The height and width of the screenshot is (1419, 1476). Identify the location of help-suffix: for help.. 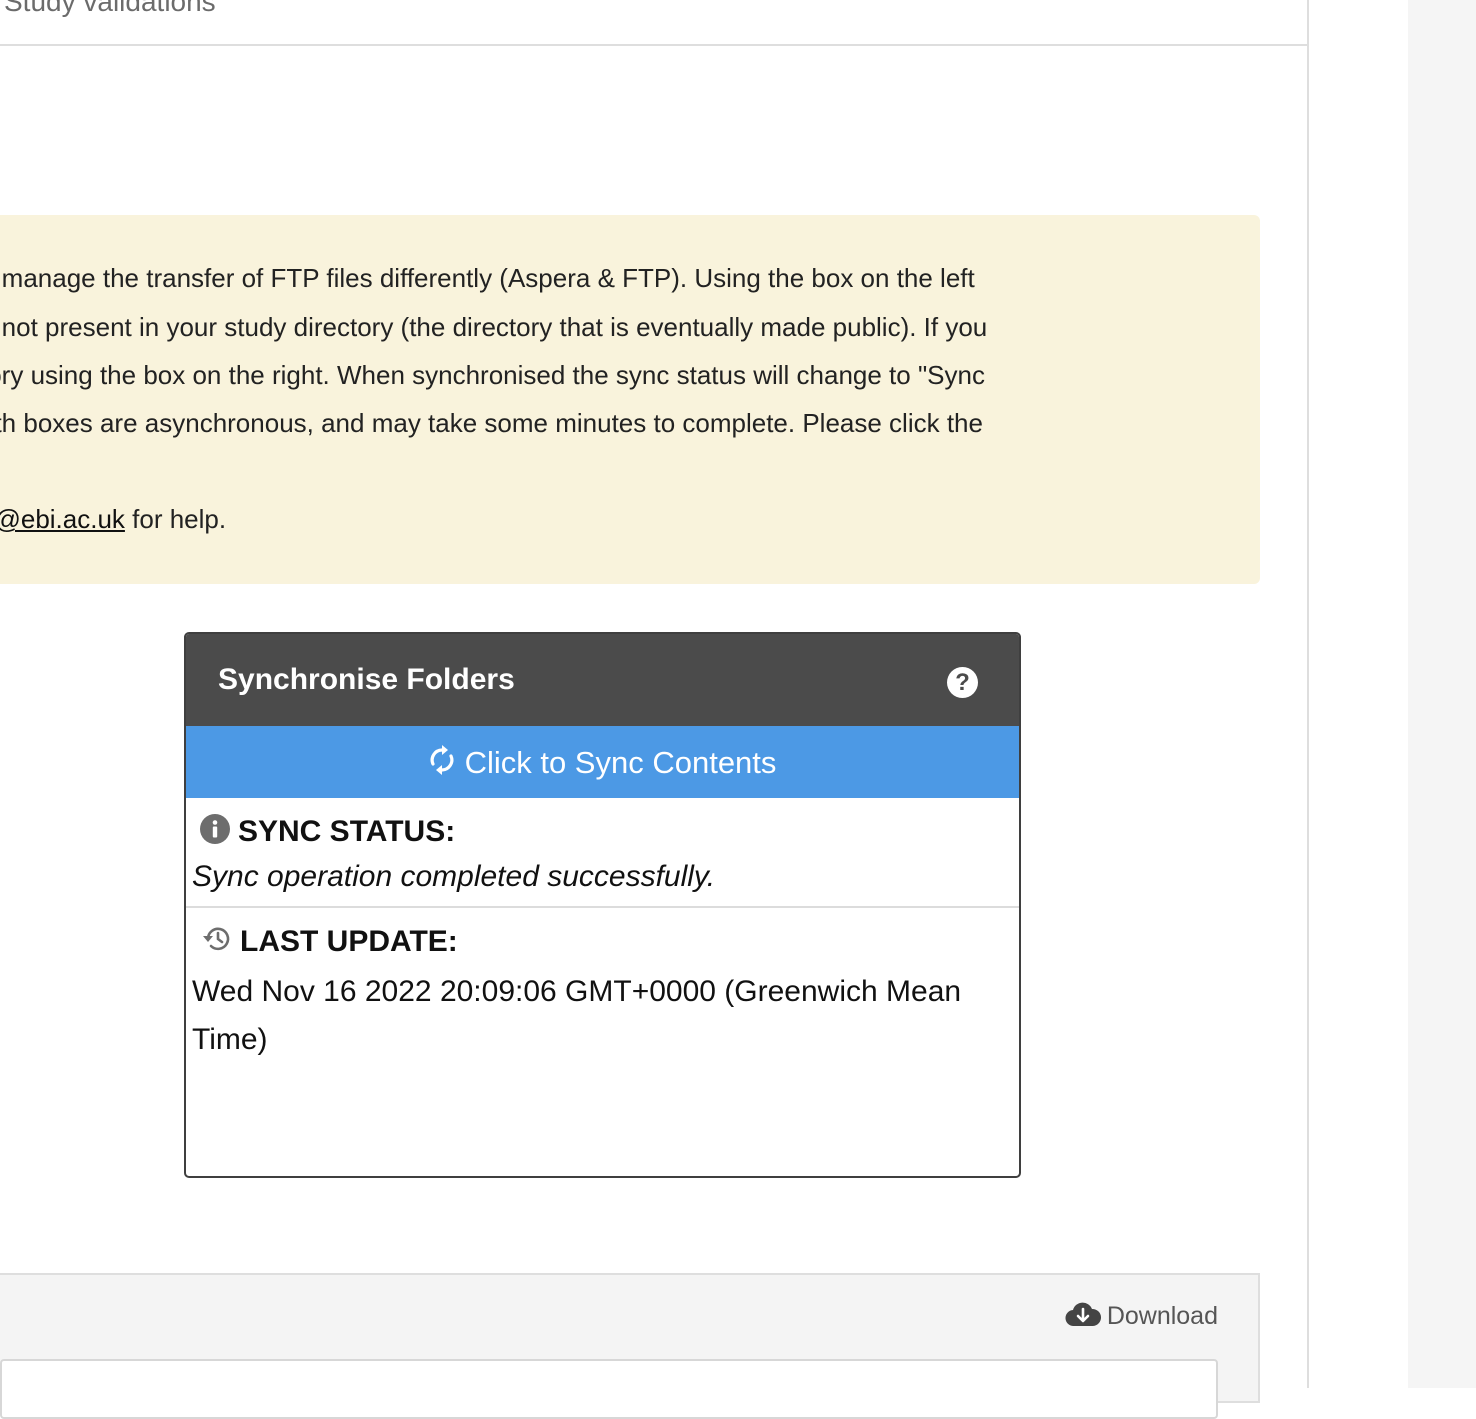
(175, 519).